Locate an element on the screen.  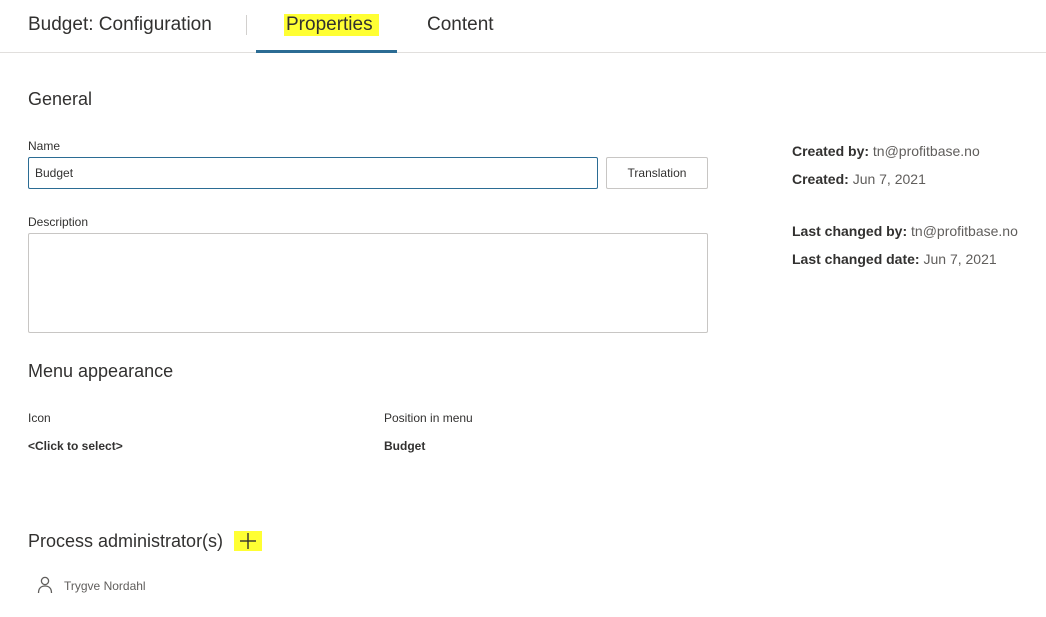
created-by: Created by: tn@profitbase.no is located at coordinates (886, 151).